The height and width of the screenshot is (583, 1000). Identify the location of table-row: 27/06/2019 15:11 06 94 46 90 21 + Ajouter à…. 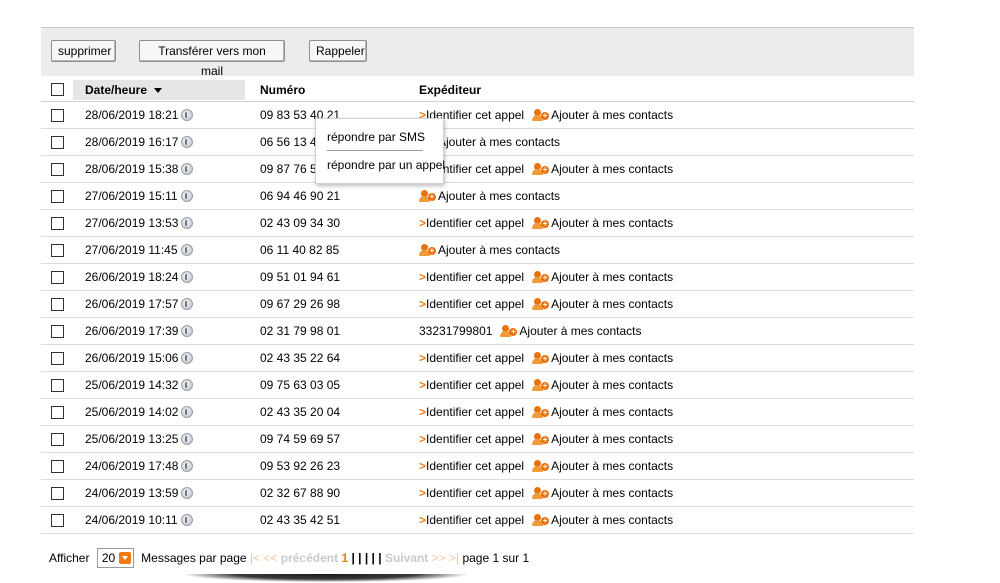
(477, 196).